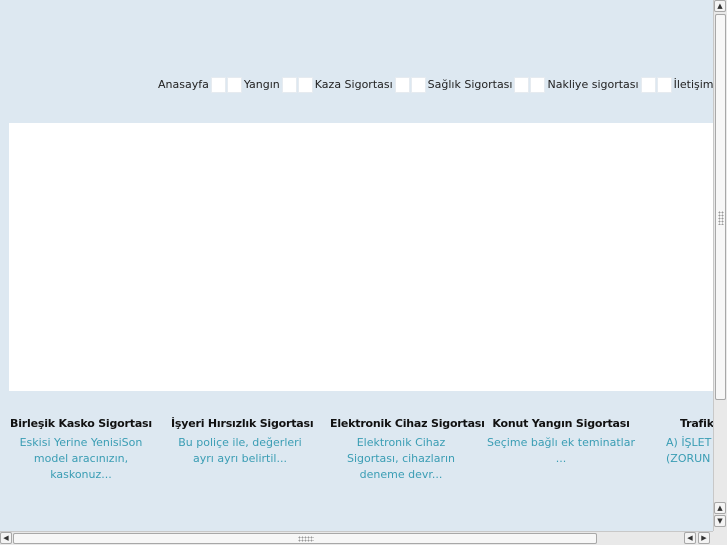 Image resolution: width=727 pixels, height=545 pixels. What do you see at coordinates (592, 85) in the screenshot?
I see `nav-link-transport-insurance: Nakliye sigortası` at bounding box center [592, 85].